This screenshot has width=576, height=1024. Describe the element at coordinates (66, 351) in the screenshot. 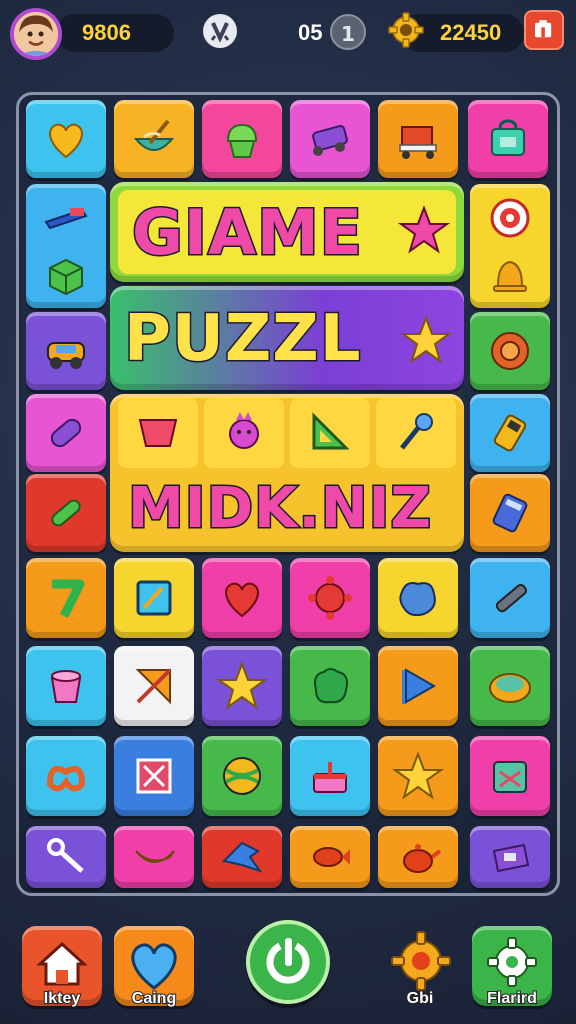

I see `tile-car` at that location.